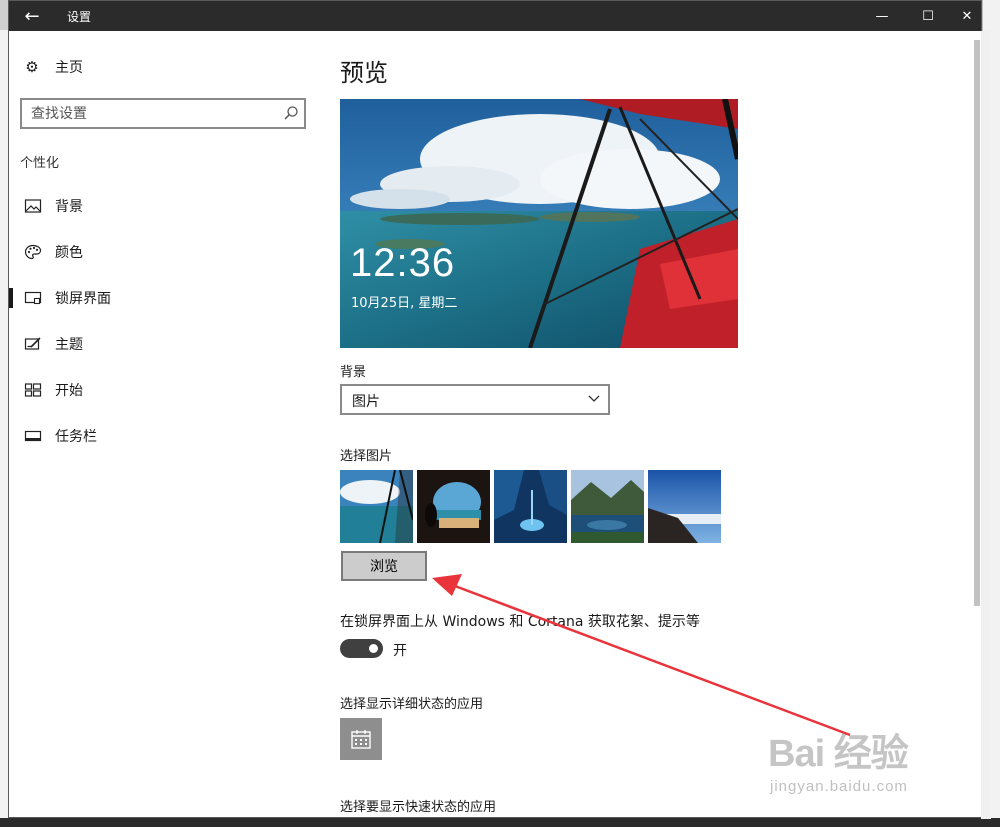  I want to click on page-title: 预览, so click(364, 73).